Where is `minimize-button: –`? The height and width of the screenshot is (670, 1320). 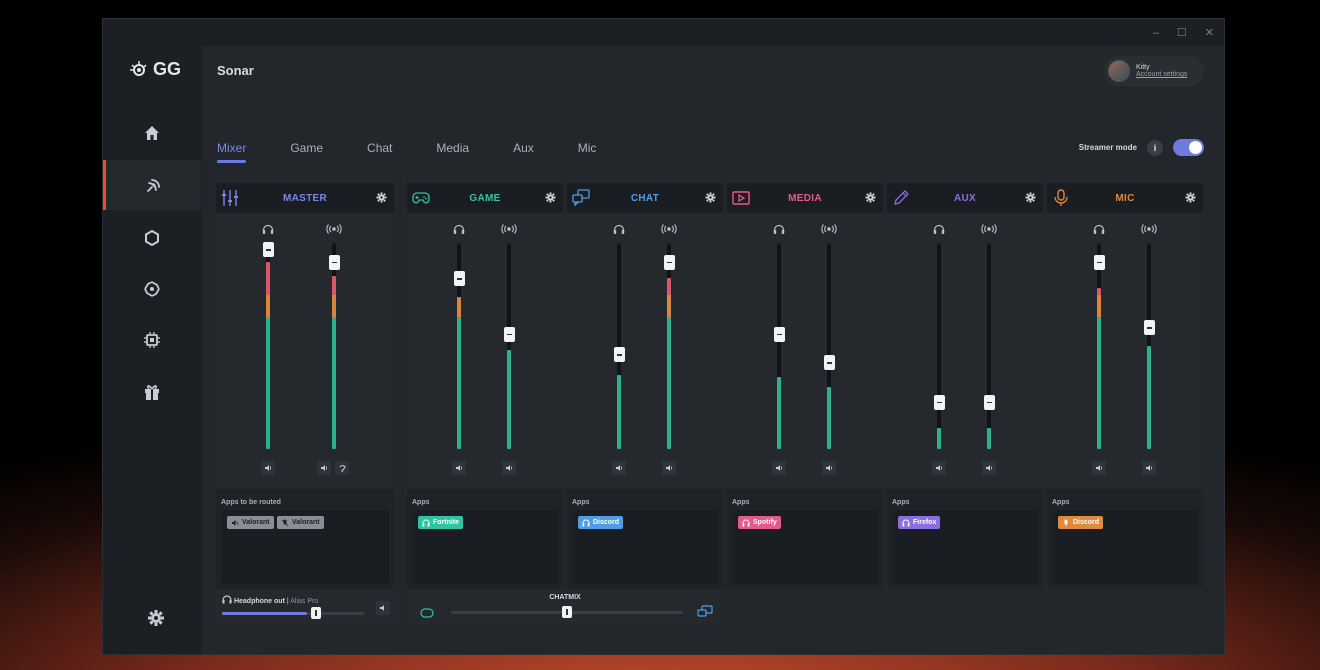
minimize-button: – is located at coordinates (1156, 33).